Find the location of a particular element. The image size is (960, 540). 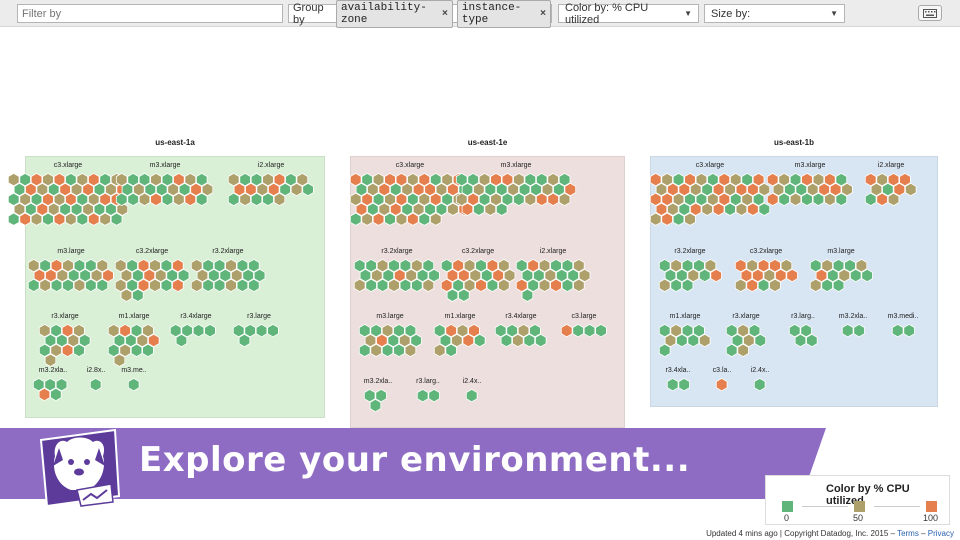

instance-group-r3.xlarge is located at coordinates (747, 341).